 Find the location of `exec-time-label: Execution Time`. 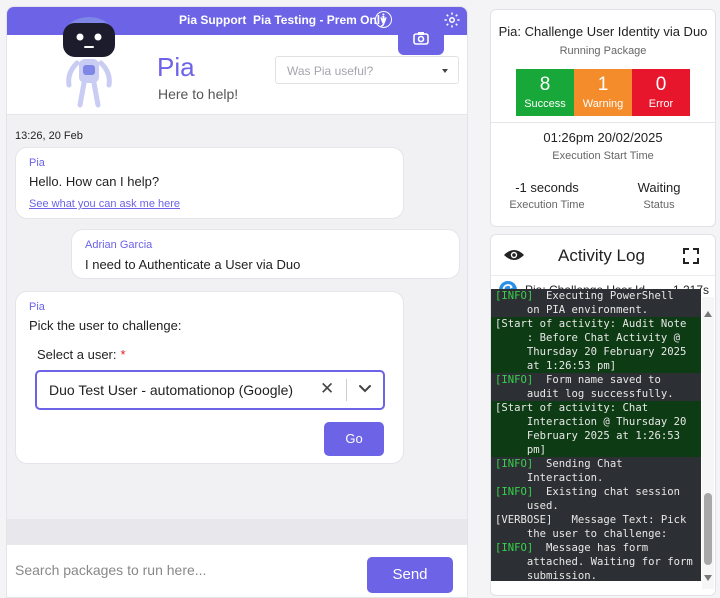

exec-time-label: Execution Time is located at coordinates (547, 205).